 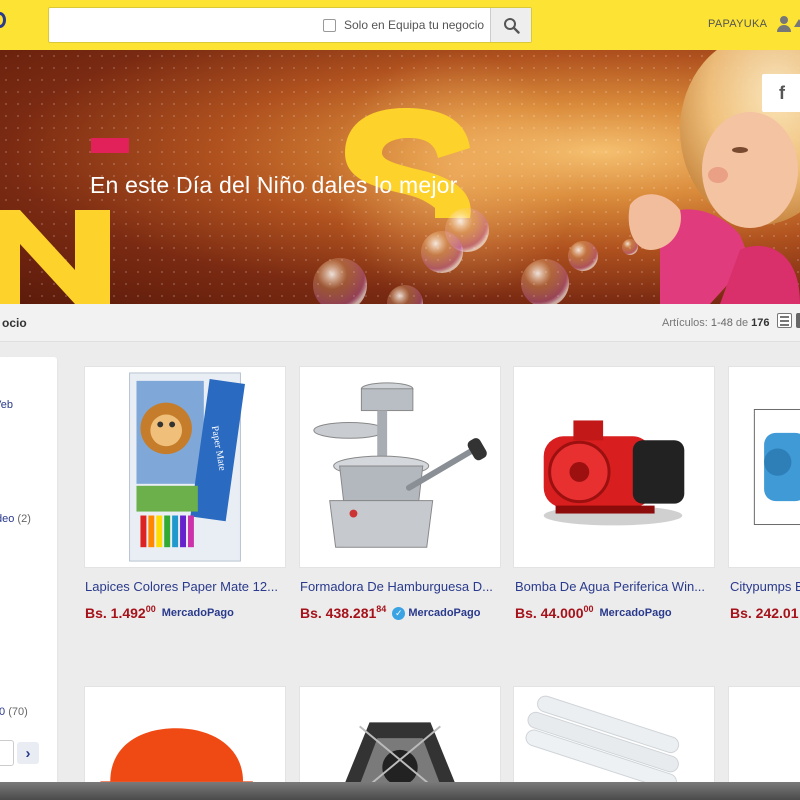 I want to click on store-filter-label: Solo en Equipa tu negocio, so click(x=414, y=25).